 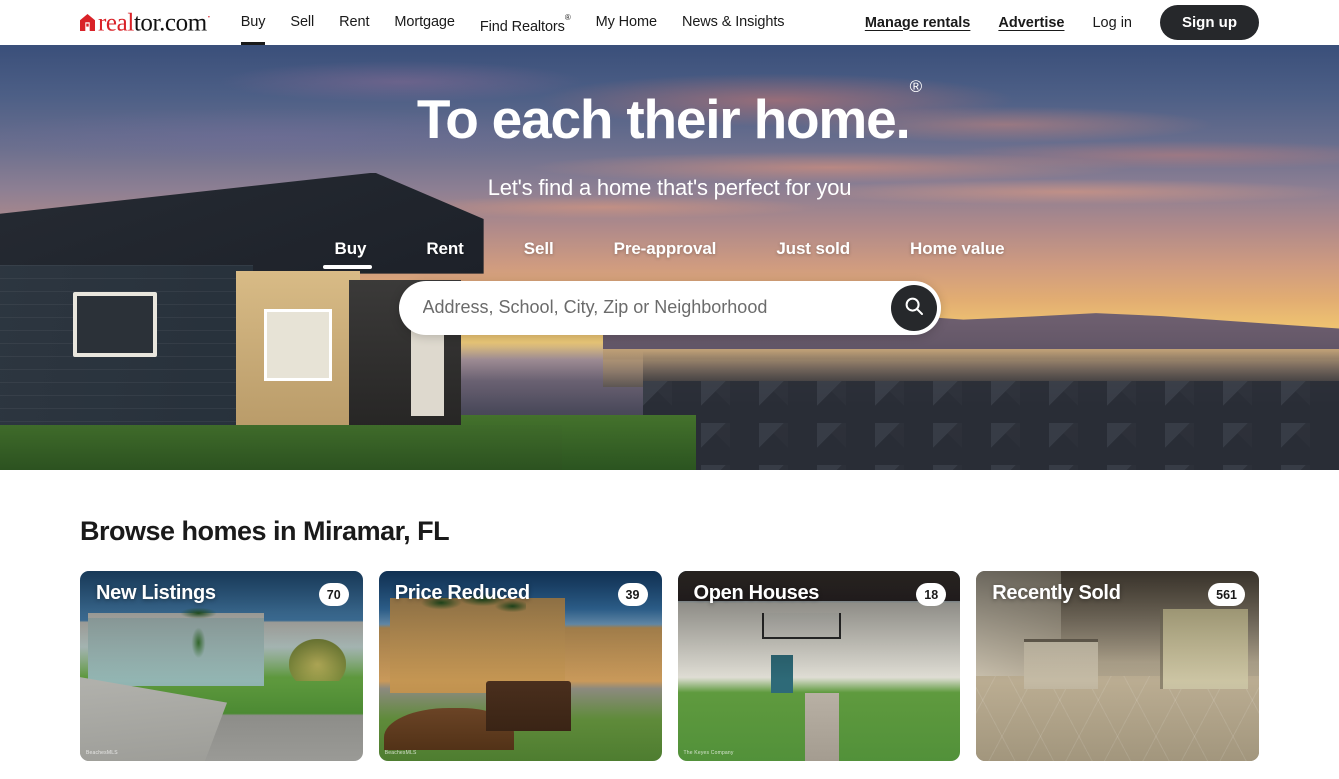 I want to click on search-submit-button, so click(x=913, y=307).